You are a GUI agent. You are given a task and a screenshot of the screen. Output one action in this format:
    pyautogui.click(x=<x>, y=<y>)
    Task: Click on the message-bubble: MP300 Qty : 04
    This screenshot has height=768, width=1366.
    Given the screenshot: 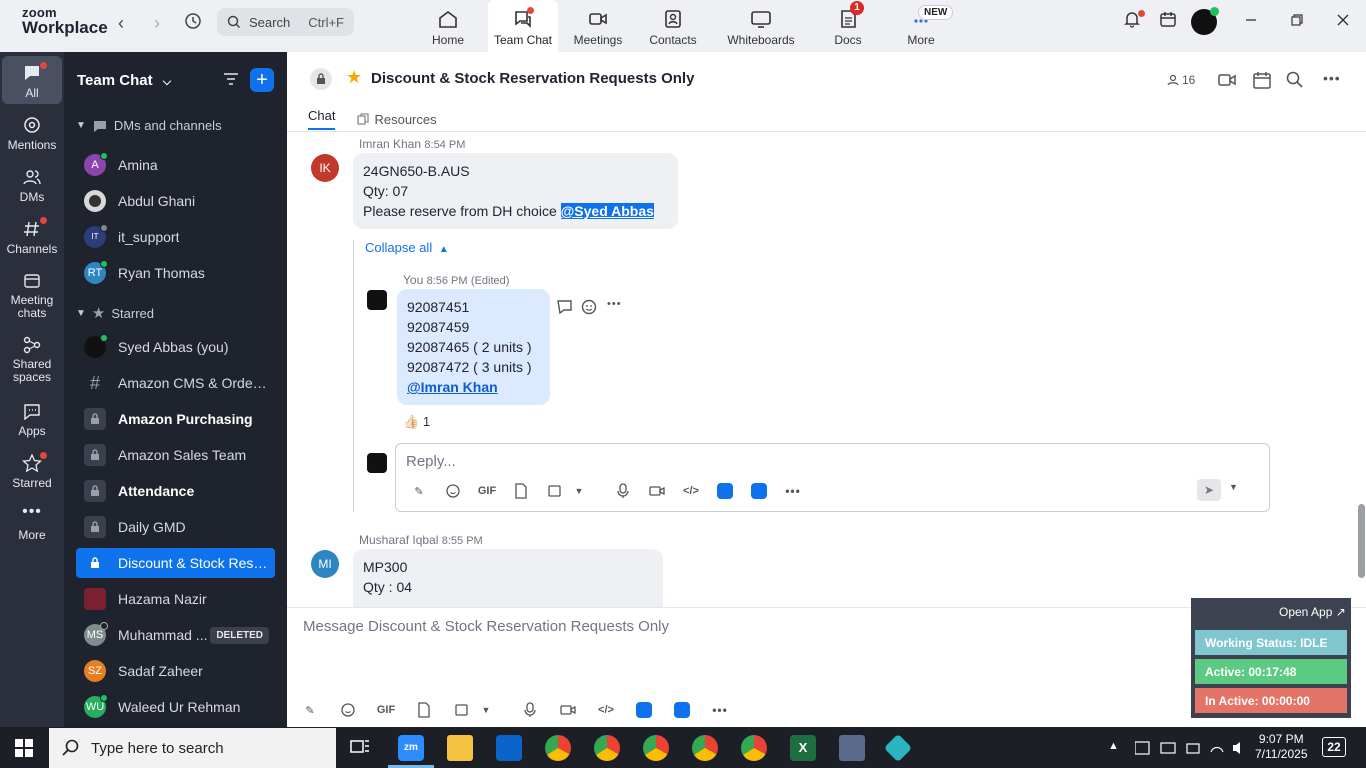 What is the action you would take?
    pyautogui.click(x=508, y=578)
    